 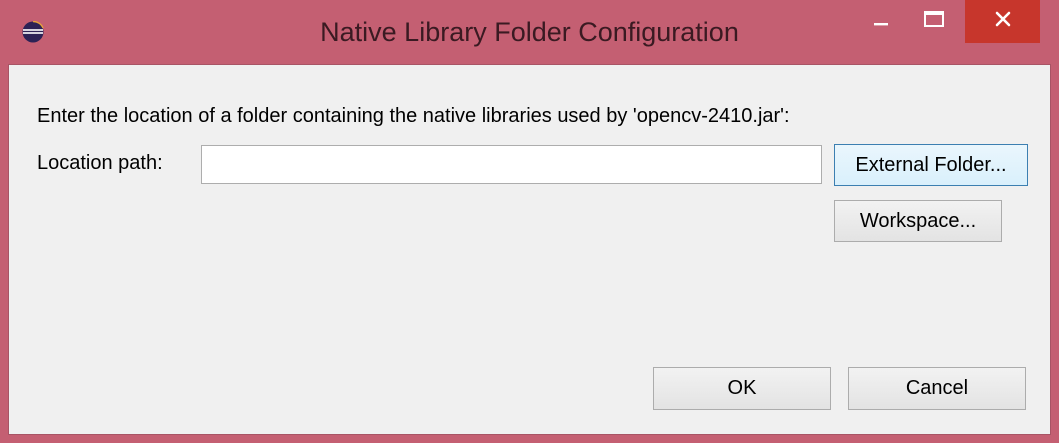 I want to click on location-path-input, so click(x=511, y=164).